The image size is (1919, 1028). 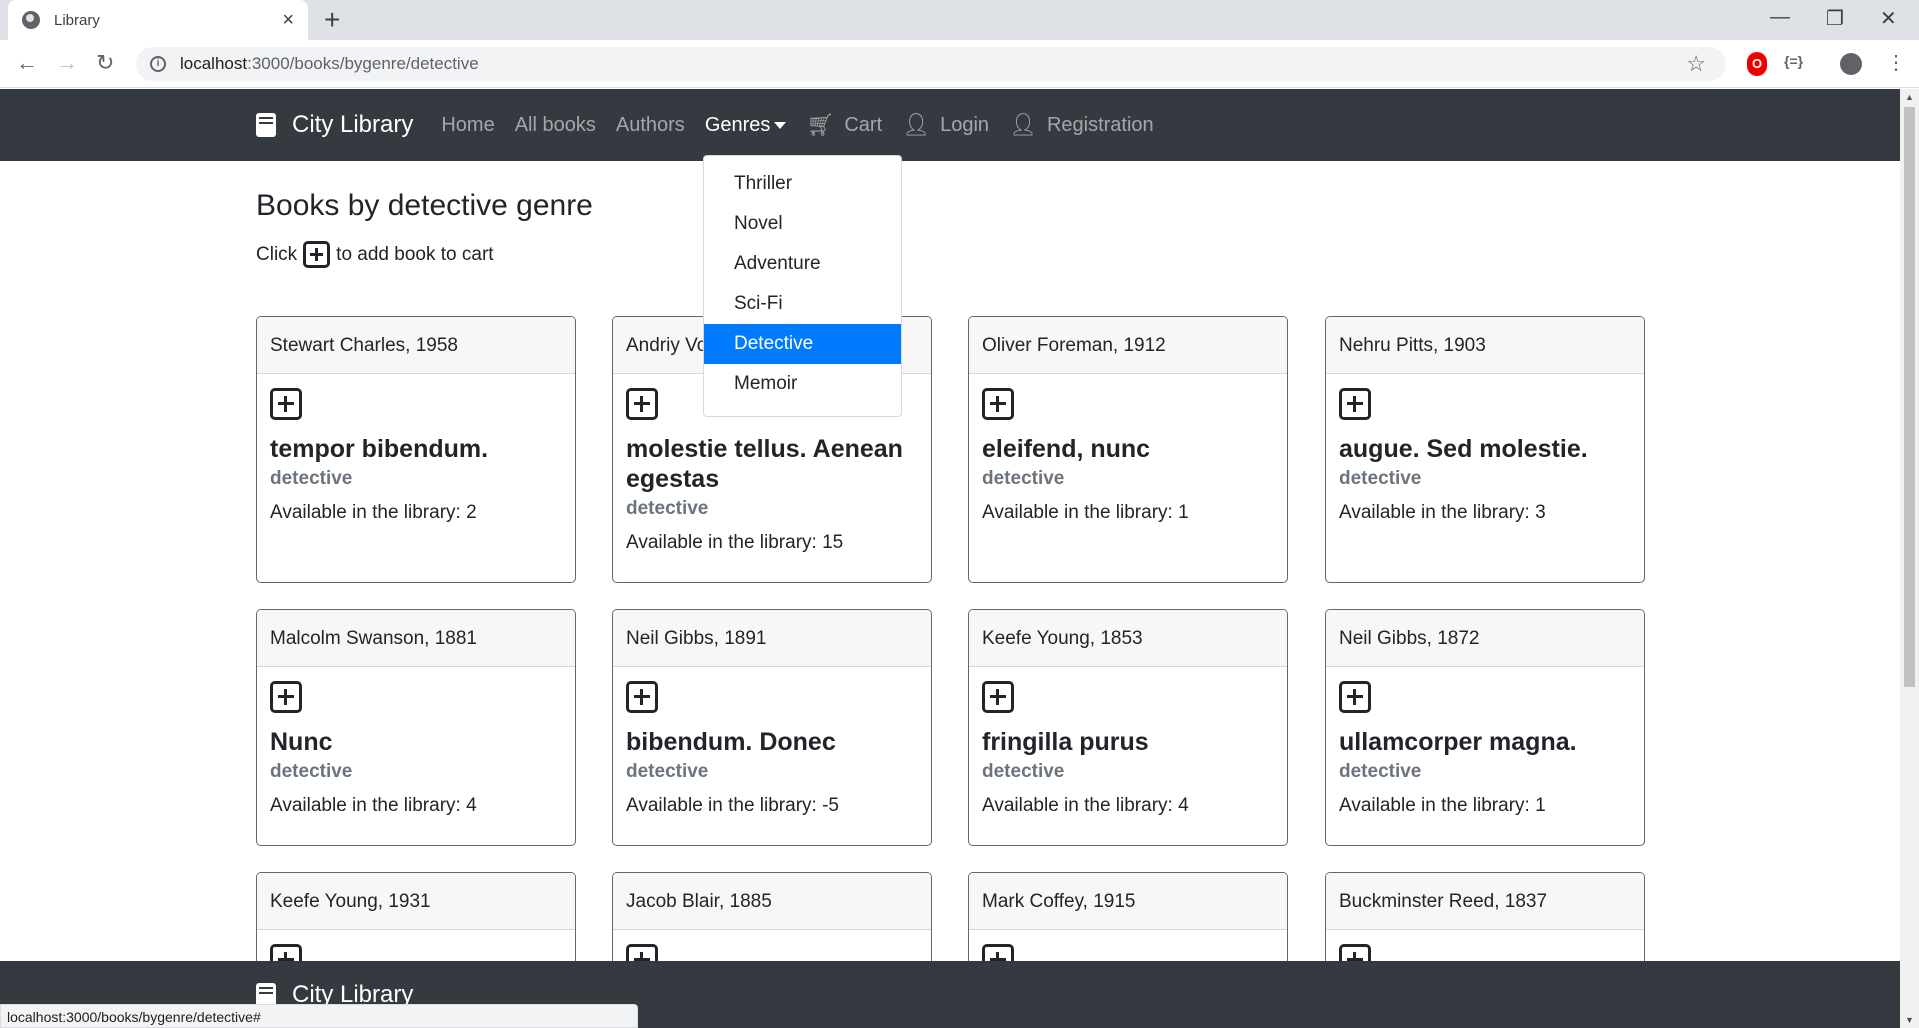 I want to click on book-author-year: Mark Coffey, 1915, so click(x=1128, y=901).